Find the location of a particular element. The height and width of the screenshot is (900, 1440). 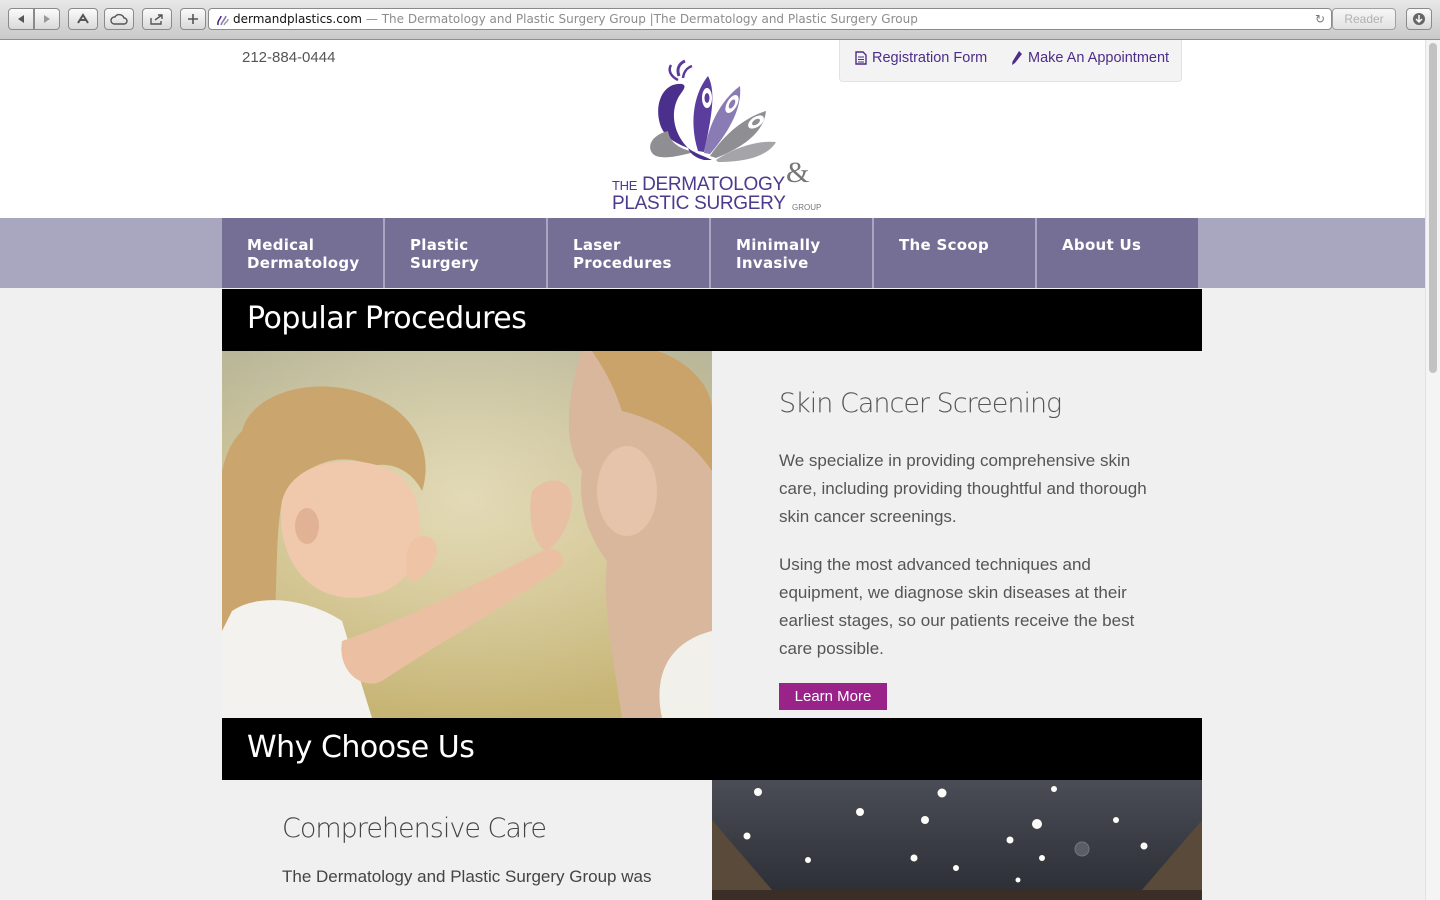

phone-number: 212-884-0444 is located at coordinates (288, 57).